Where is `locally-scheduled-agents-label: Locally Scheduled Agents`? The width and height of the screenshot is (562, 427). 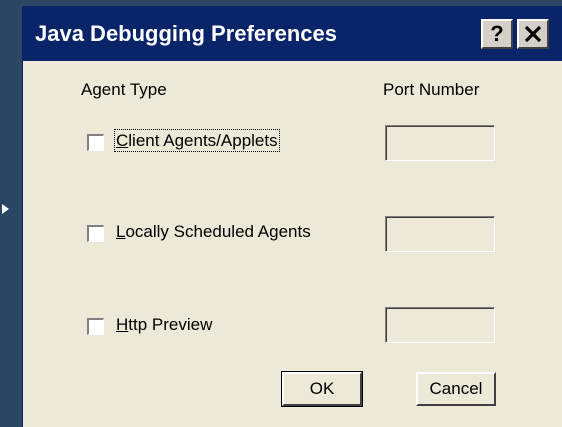
locally-scheduled-agents-label: Locally Scheduled Agents is located at coordinates (213, 232).